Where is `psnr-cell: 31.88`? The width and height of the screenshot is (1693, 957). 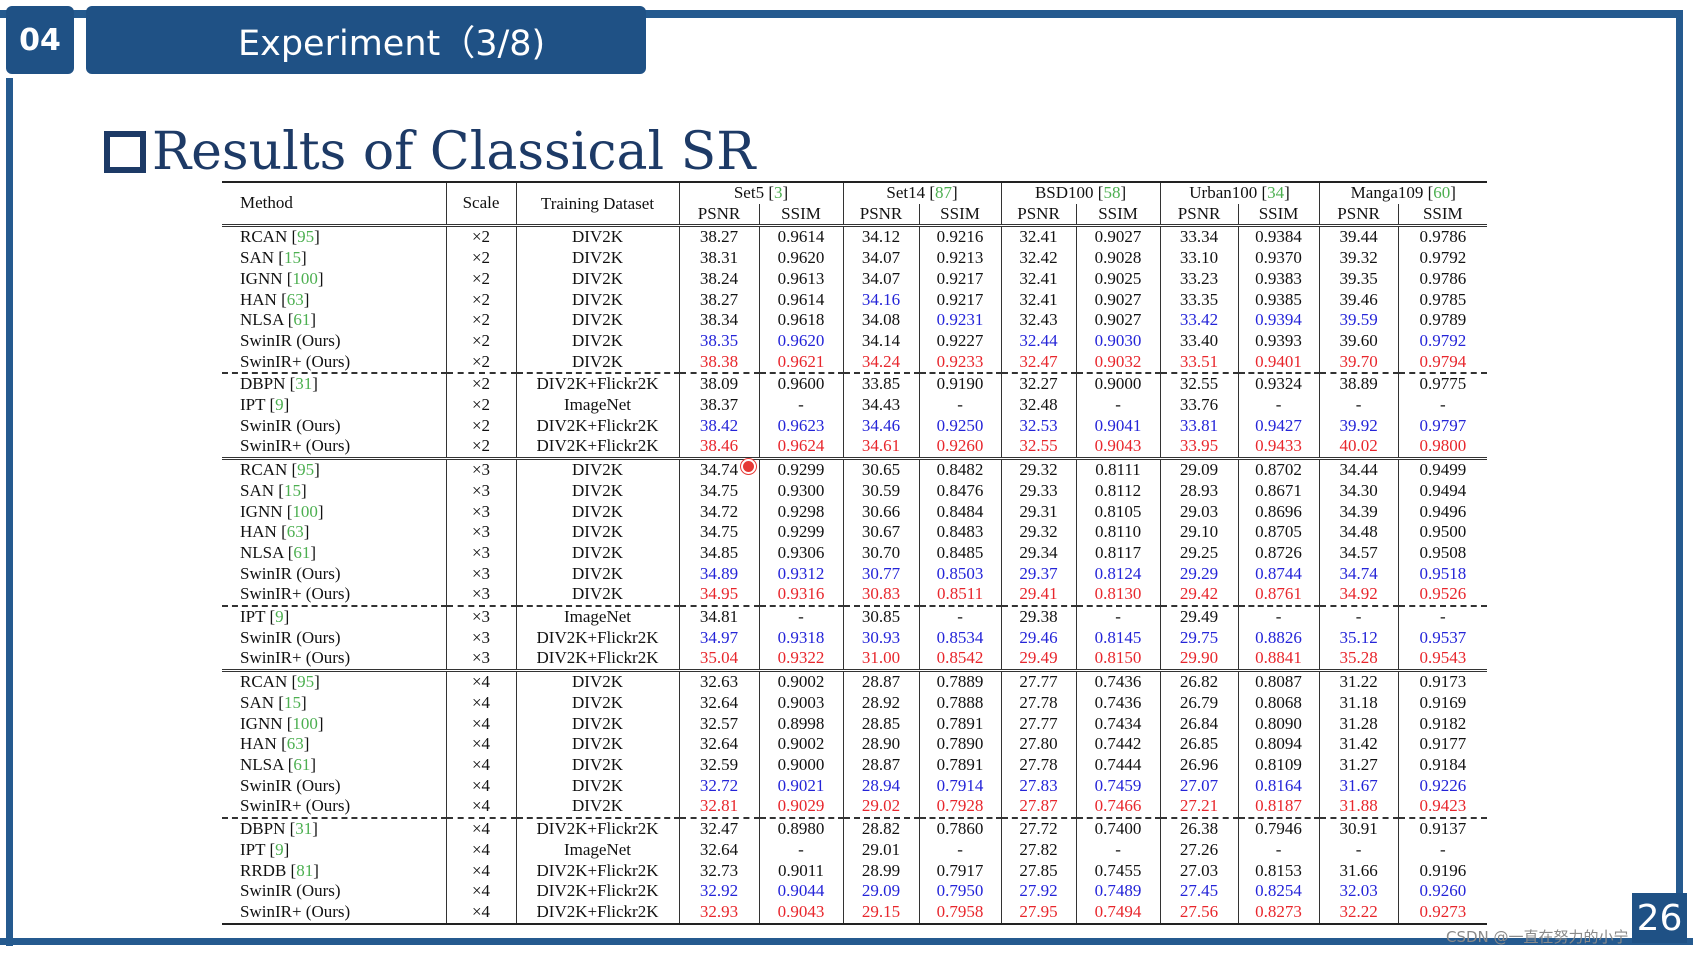 psnr-cell: 31.88 is located at coordinates (1358, 807).